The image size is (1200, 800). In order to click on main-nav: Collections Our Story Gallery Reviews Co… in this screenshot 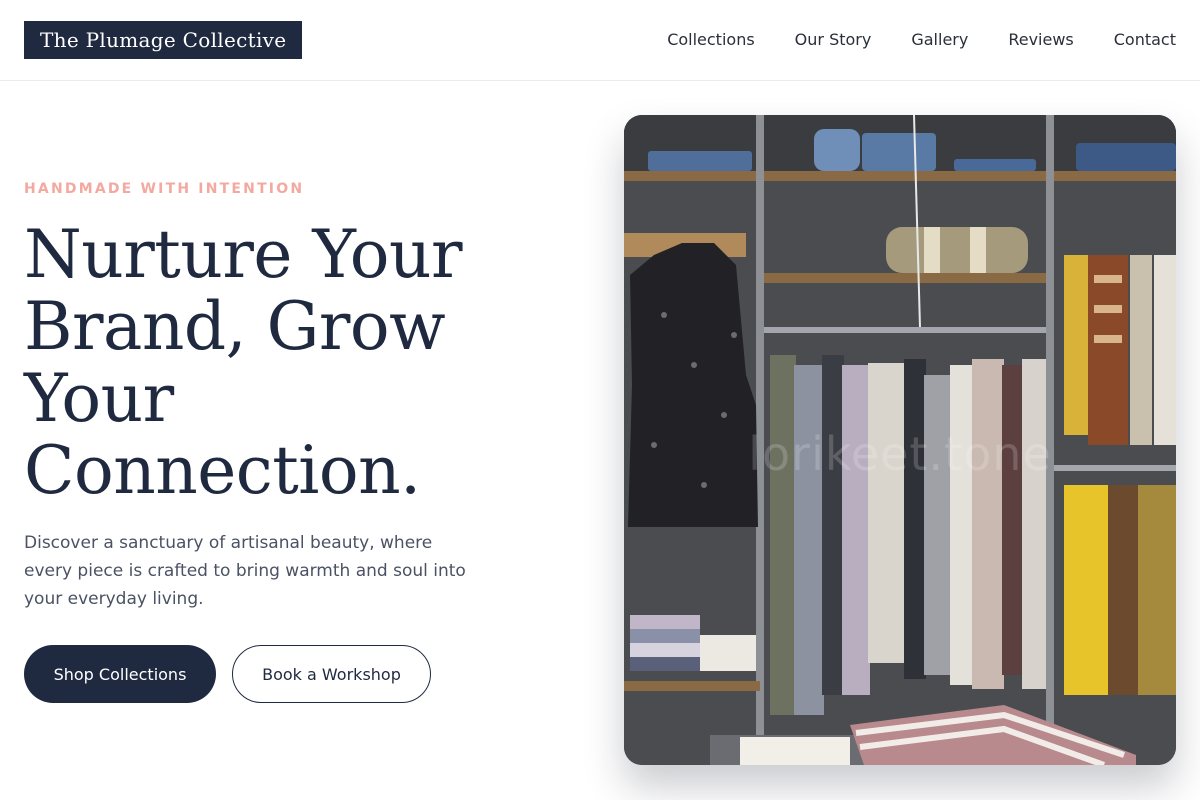, I will do `click(921, 40)`.